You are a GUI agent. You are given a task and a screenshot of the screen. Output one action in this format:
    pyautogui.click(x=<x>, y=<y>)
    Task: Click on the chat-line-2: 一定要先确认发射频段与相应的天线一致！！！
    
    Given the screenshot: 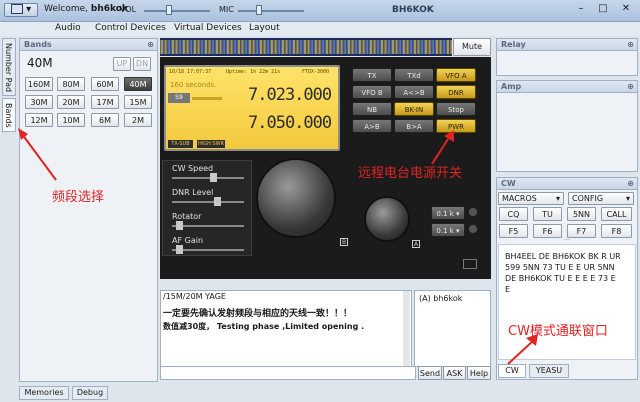 What is the action you would take?
    pyautogui.click(x=258, y=314)
    